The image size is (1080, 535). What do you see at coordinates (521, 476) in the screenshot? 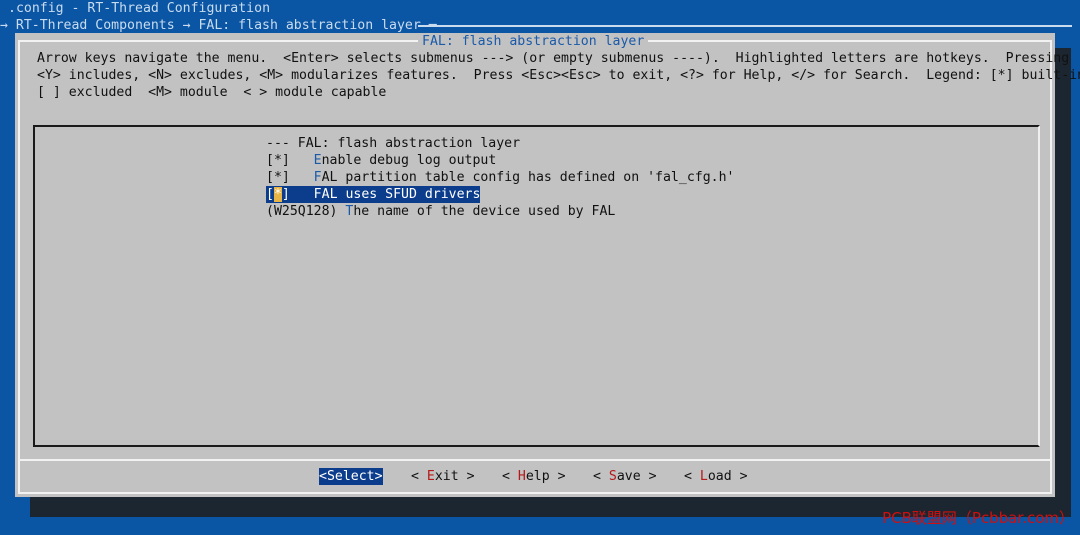
I see `hotkey-letter: H` at bounding box center [521, 476].